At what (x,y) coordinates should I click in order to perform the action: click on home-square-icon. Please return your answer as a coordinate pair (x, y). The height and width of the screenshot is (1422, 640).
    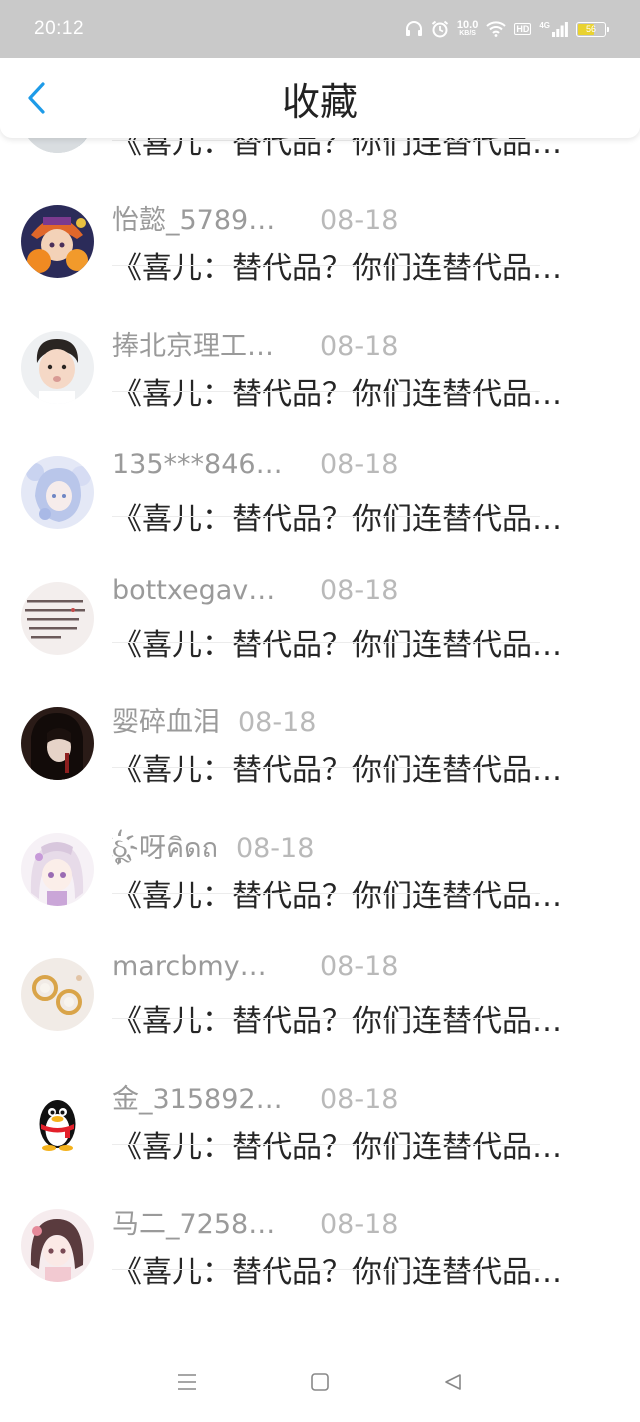
    Looking at the image, I should click on (320, 1382).